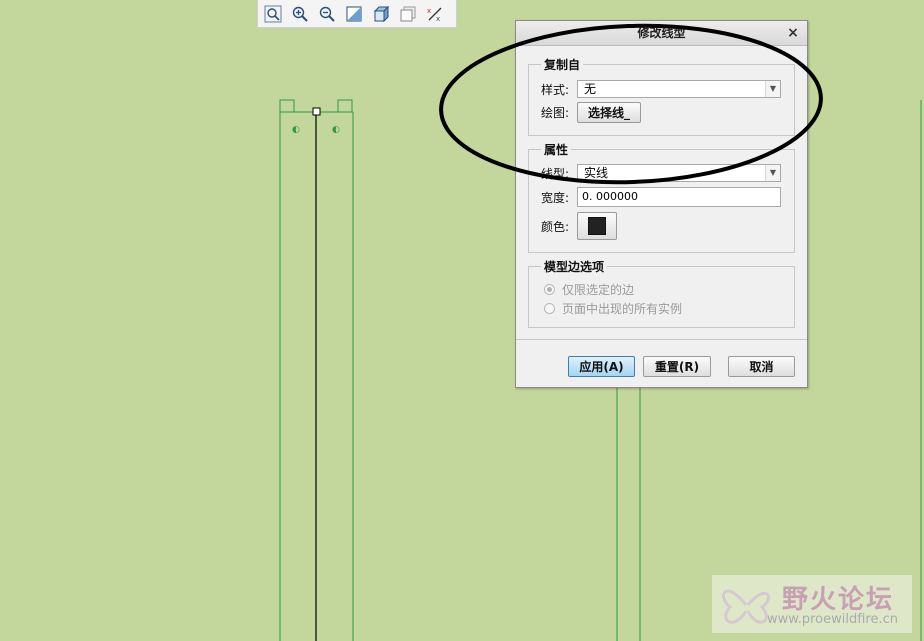 The image size is (924, 641). I want to click on zoom-in-icon, so click(300, 14).